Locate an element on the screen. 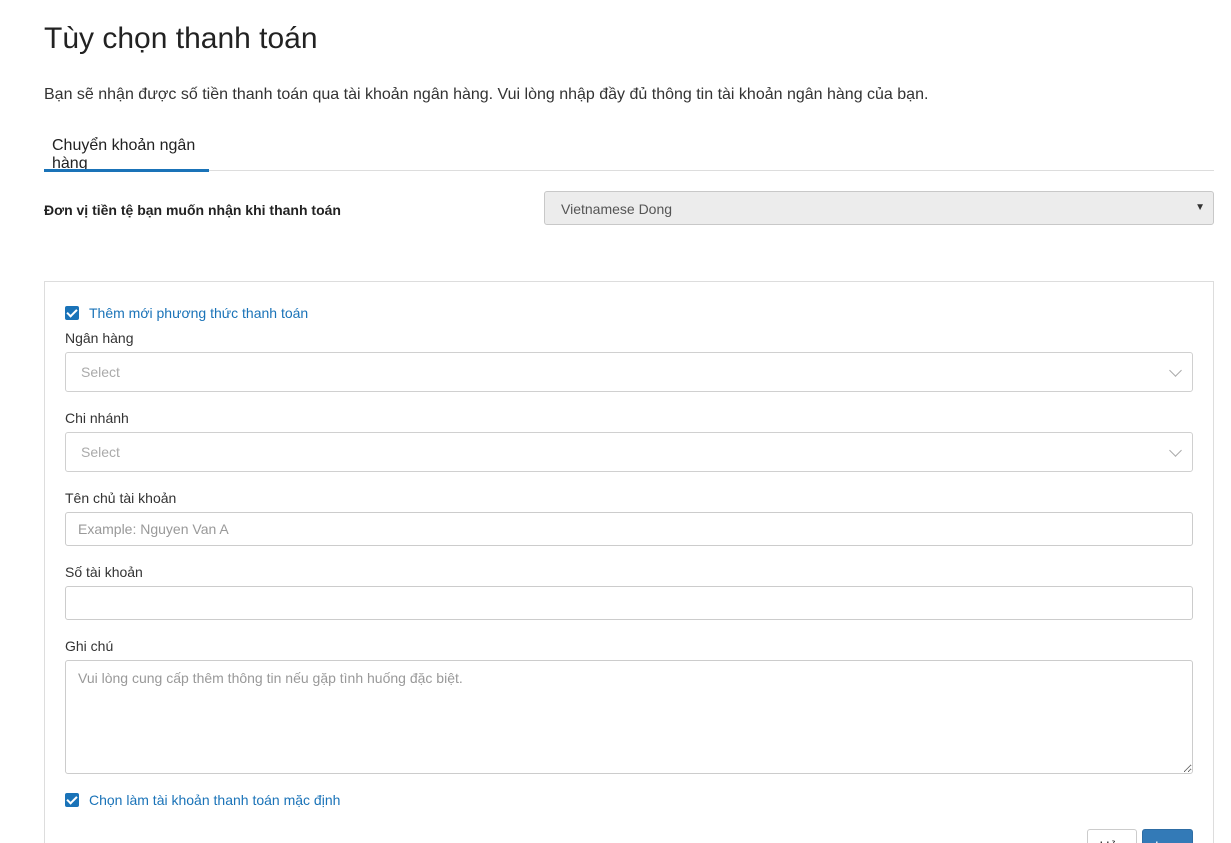 This screenshot has height=843, width=1231. default-account-checkbox: Chọn làm tài khoản thanh toán mặc định is located at coordinates (202, 800).